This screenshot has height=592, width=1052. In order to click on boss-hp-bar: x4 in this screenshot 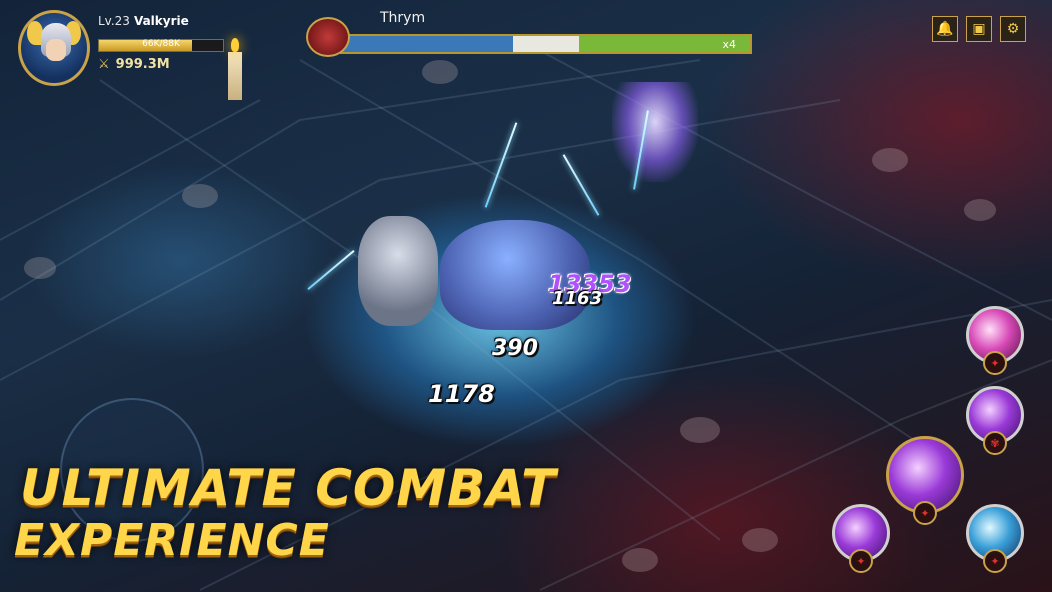, I will do `click(546, 44)`.